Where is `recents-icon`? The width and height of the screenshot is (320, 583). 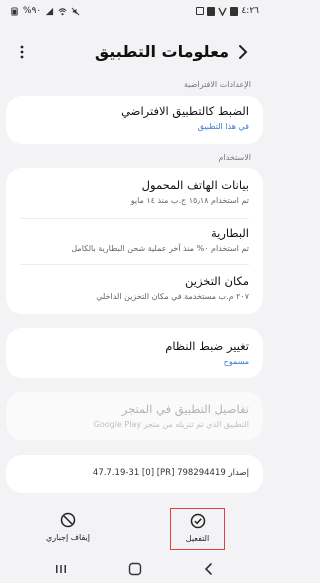
recents-icon is located at coordinates (61, 569).